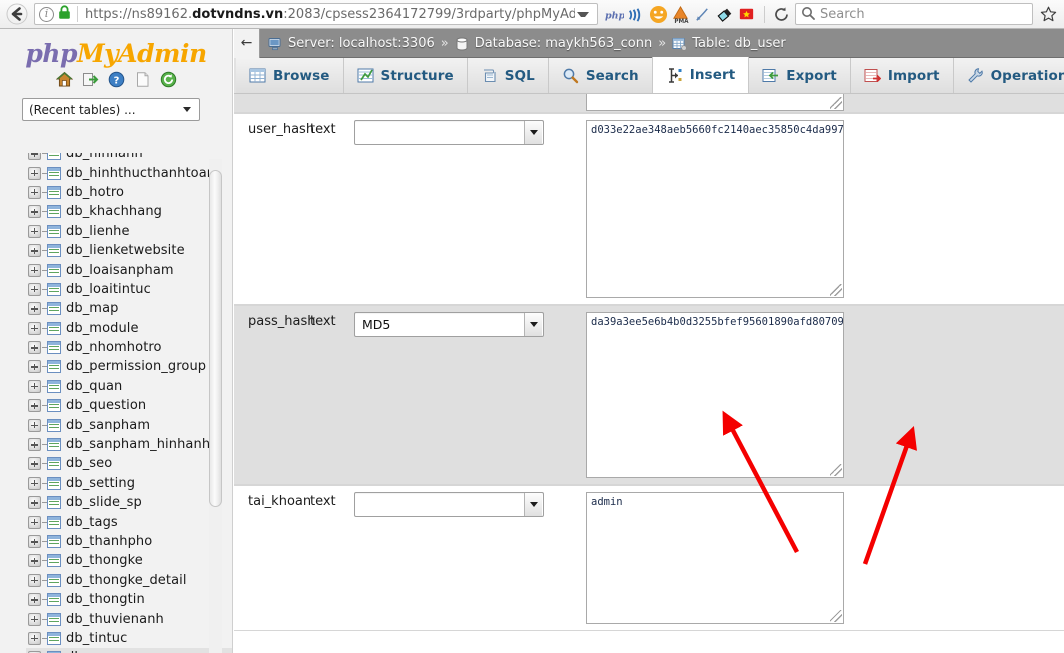 Image resolution: width=1064 pixels, height=653 pixels. I want to click on reload-button, so click(781, 14).